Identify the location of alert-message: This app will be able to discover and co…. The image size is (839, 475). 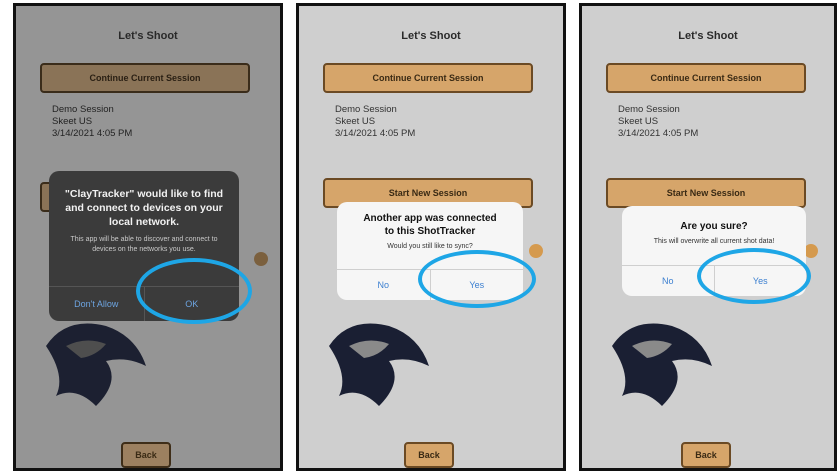
(144, 244).